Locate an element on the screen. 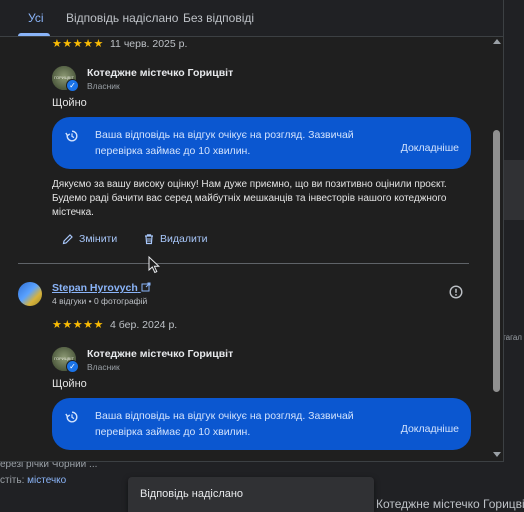  report-review-icon is located at coordinates (456, 292).